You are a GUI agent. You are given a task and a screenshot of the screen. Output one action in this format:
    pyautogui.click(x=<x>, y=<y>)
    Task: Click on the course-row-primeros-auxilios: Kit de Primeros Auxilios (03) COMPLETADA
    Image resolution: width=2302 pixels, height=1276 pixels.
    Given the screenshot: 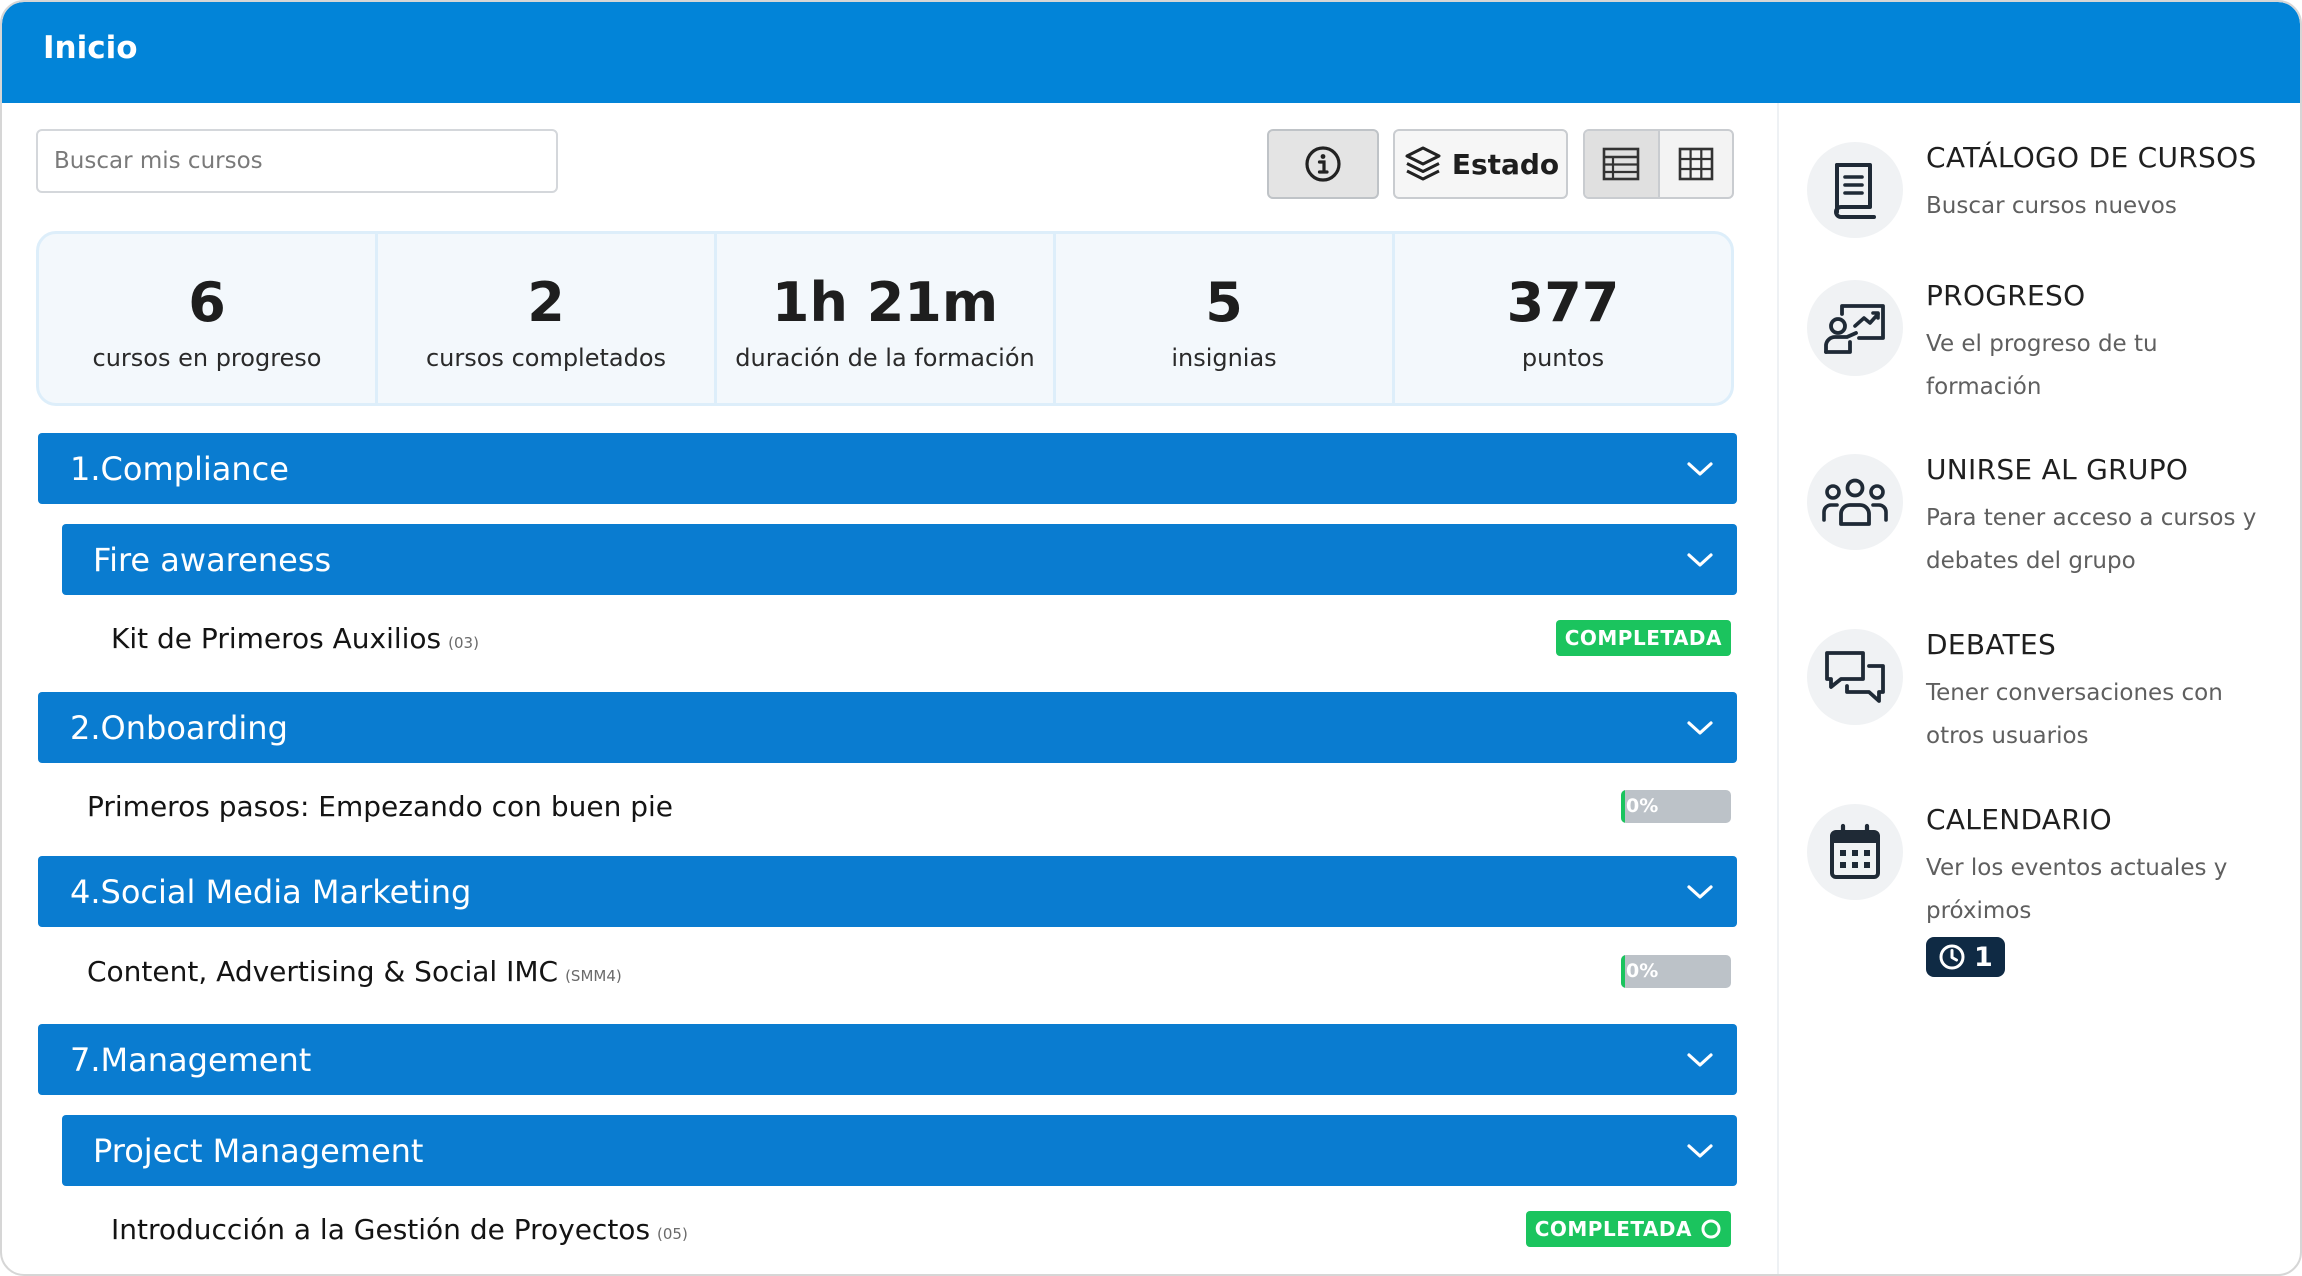 What is the action you would take?
    pyautogui.click(x=921, y=638)
    